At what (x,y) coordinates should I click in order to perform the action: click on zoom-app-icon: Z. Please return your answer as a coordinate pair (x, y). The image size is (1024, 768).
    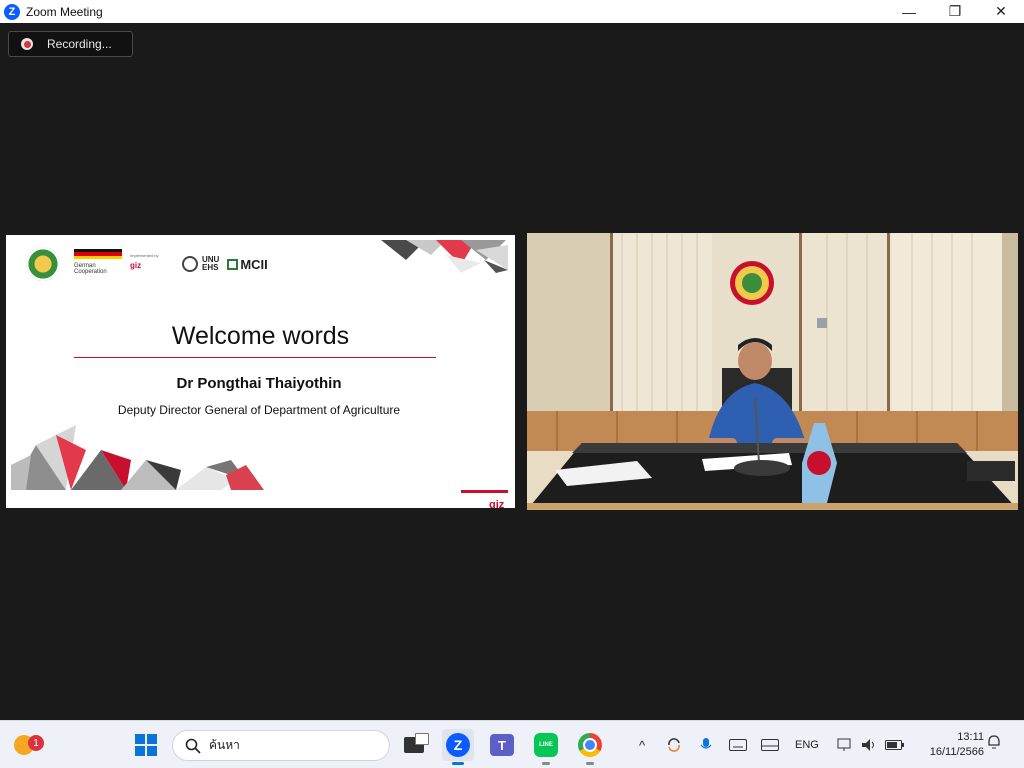
    Looking at the image, I should click on (12, 11).